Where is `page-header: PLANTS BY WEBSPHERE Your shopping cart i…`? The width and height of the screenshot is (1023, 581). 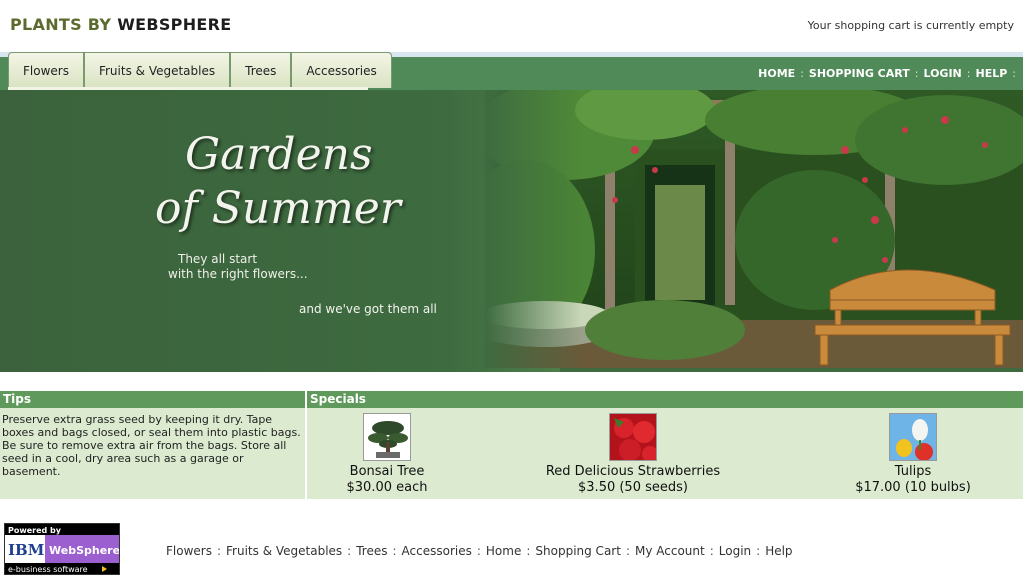
page-header: PLANTS BY WEBSPHERE Your shopping cart i… is located at coordinates (511, 26).